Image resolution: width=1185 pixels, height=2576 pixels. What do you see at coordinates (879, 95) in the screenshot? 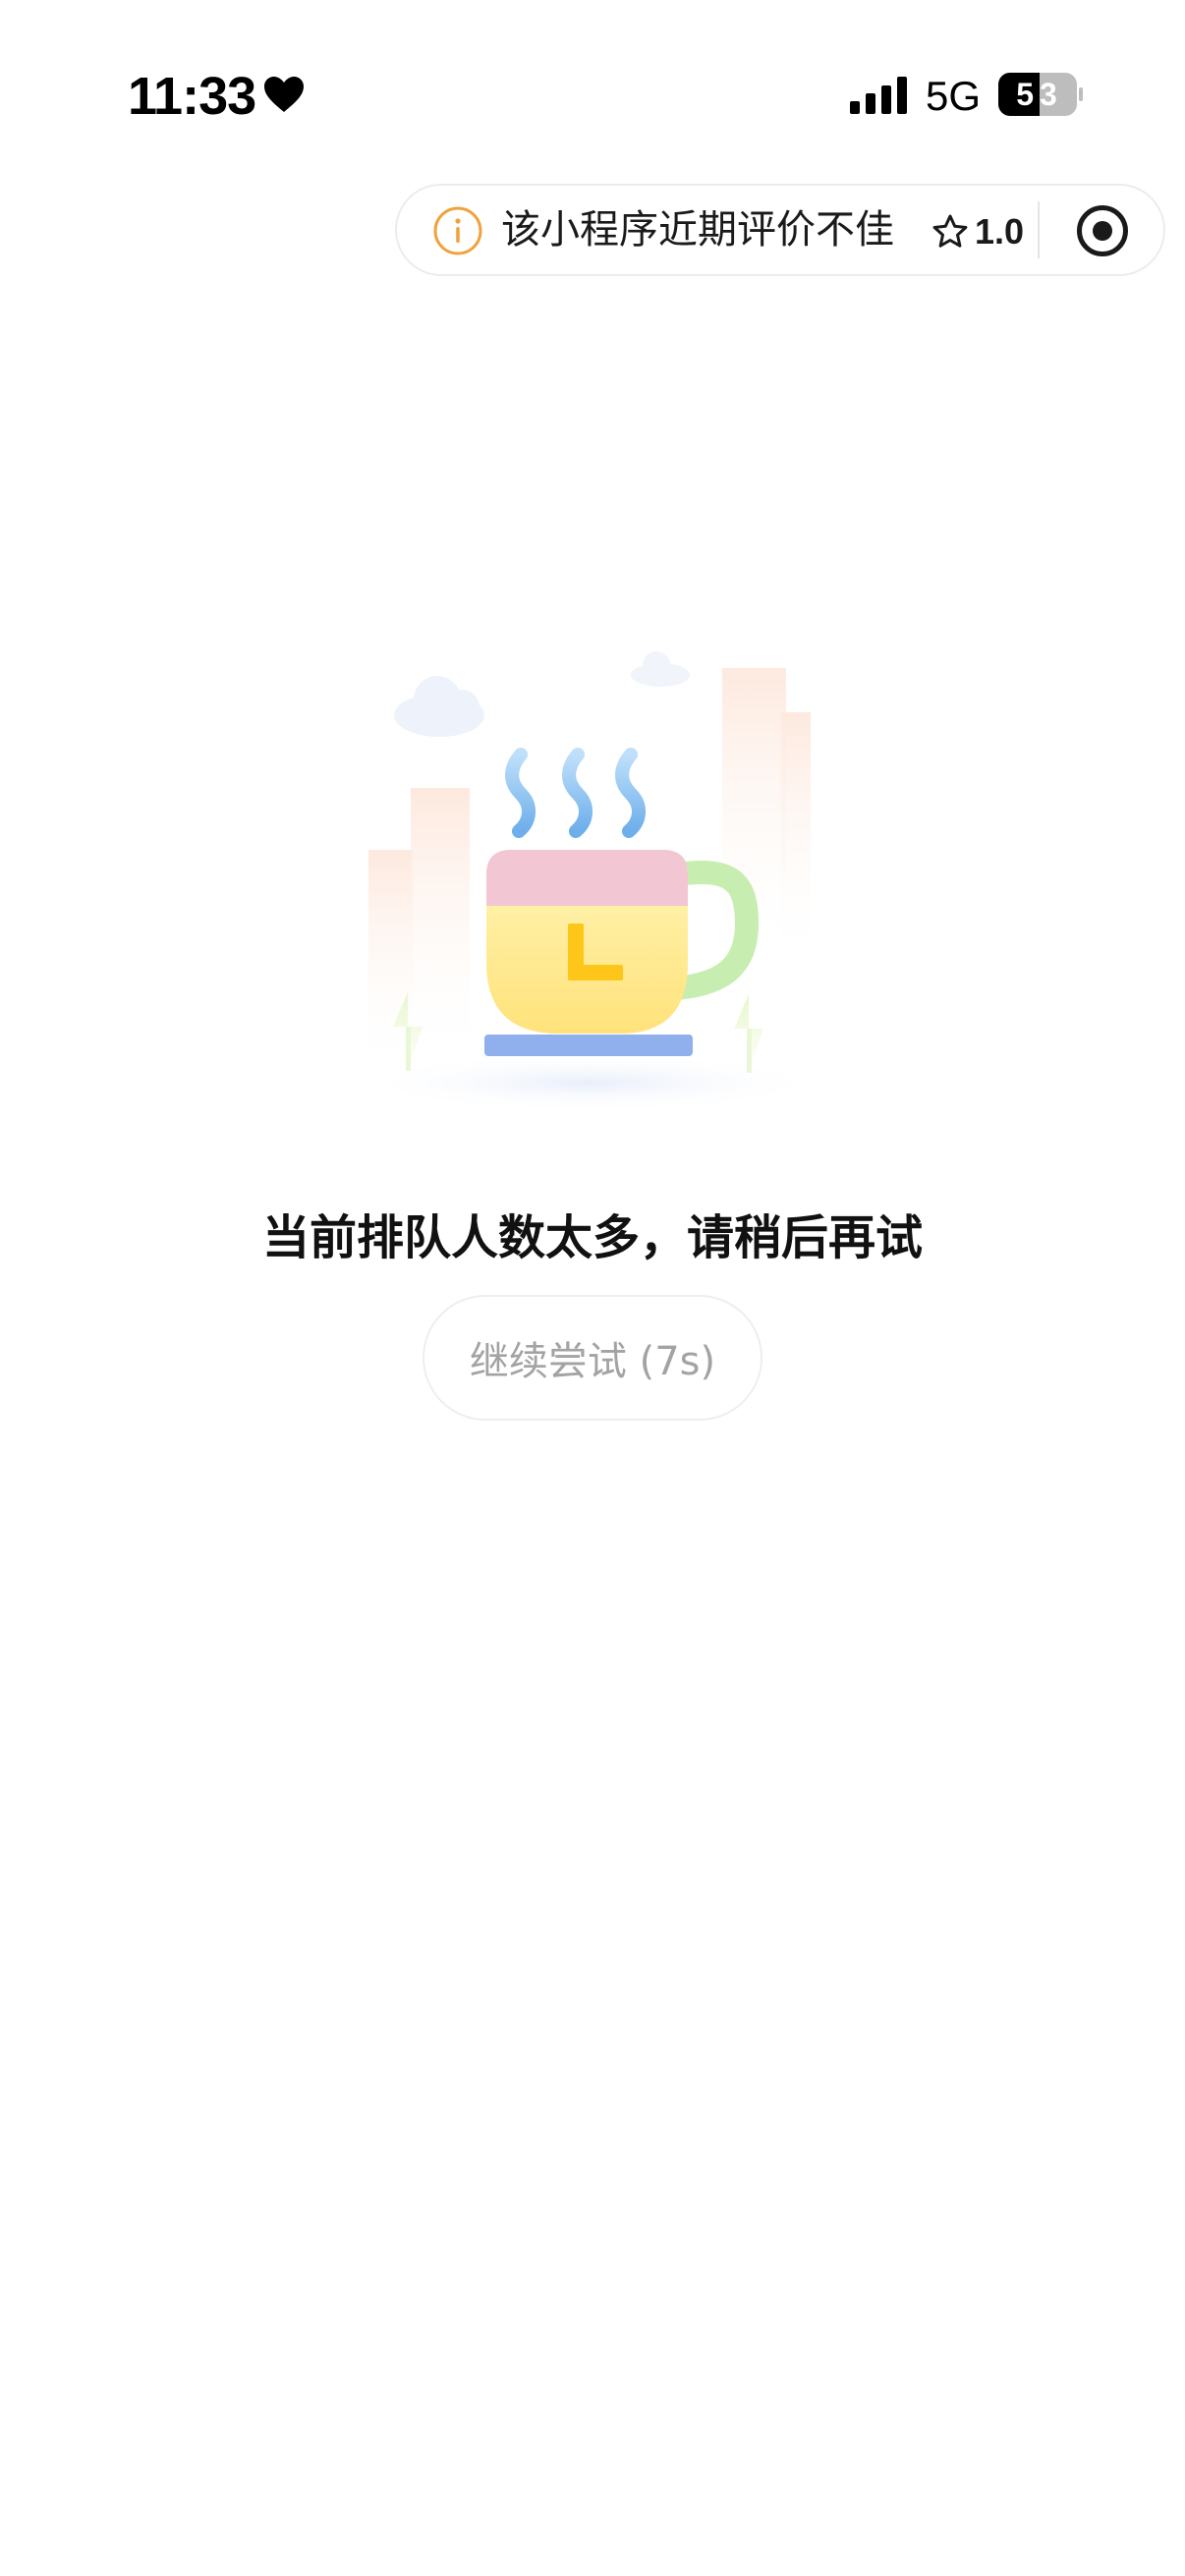
I see `cellular-signal-icon` at bounding box center [879, 95].